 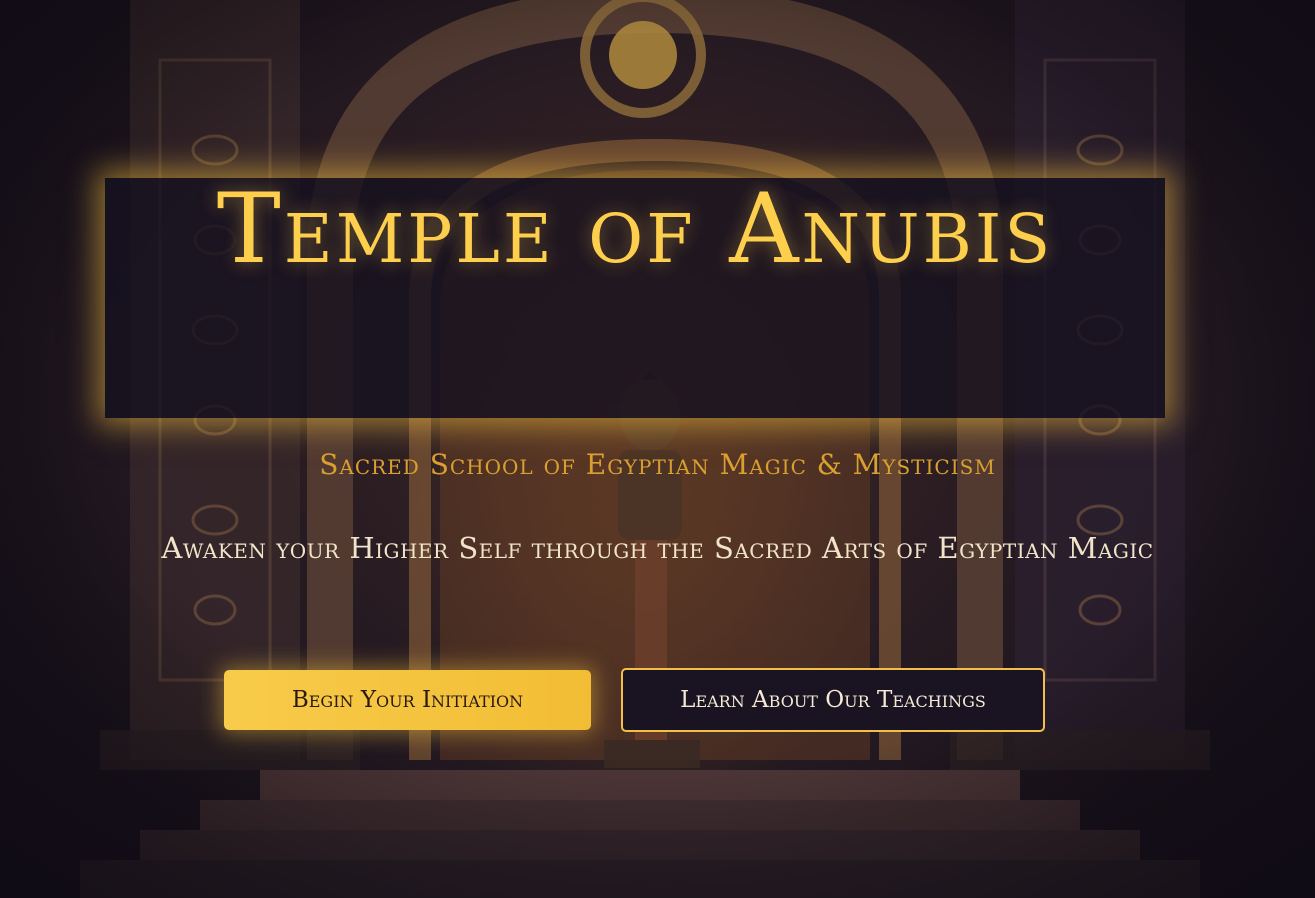 I want to click on learn-teachings-button: Learn About Our Teachings, so click(x=833, y=700).